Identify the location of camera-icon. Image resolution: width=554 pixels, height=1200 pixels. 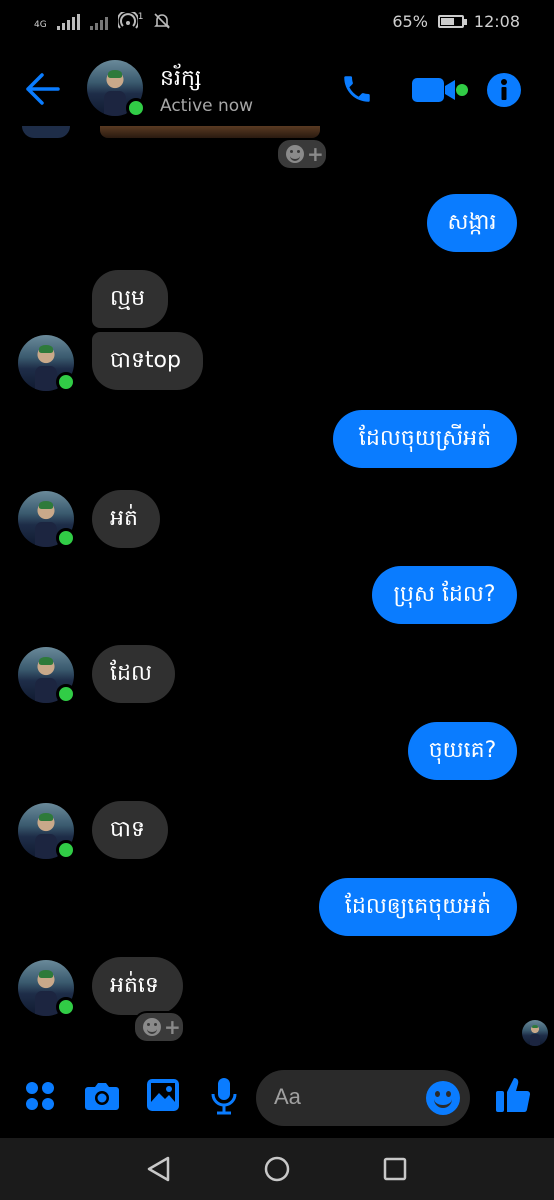
(102, 1096).